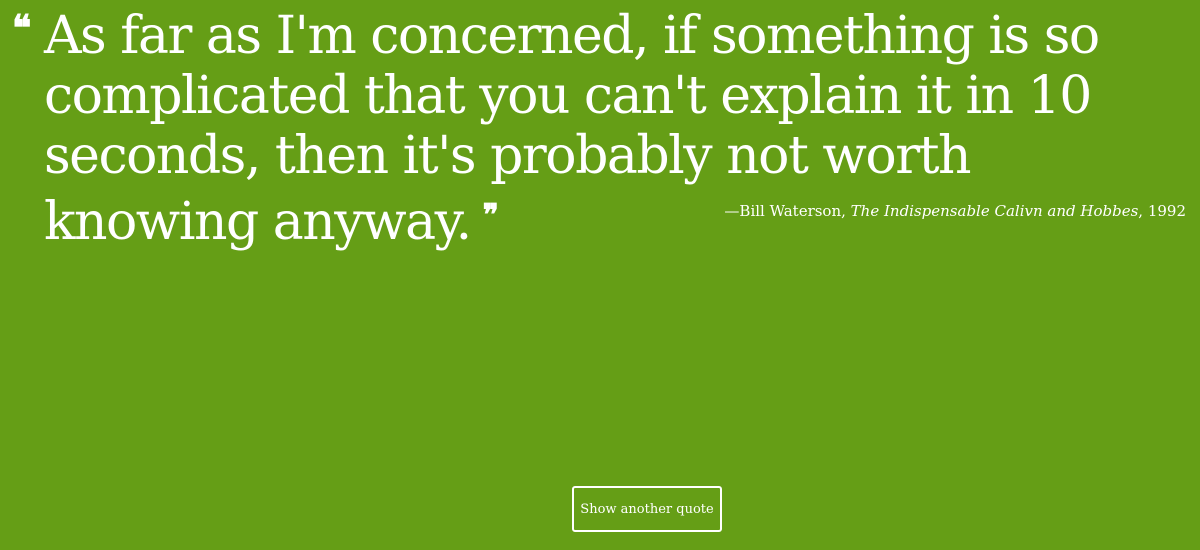 This screenshot has width=1200, height=550. What do you see at coordinates (21, 28) in the screenshot?
I see `open-quote-icon: ❝` at bounding box center [21, 28].